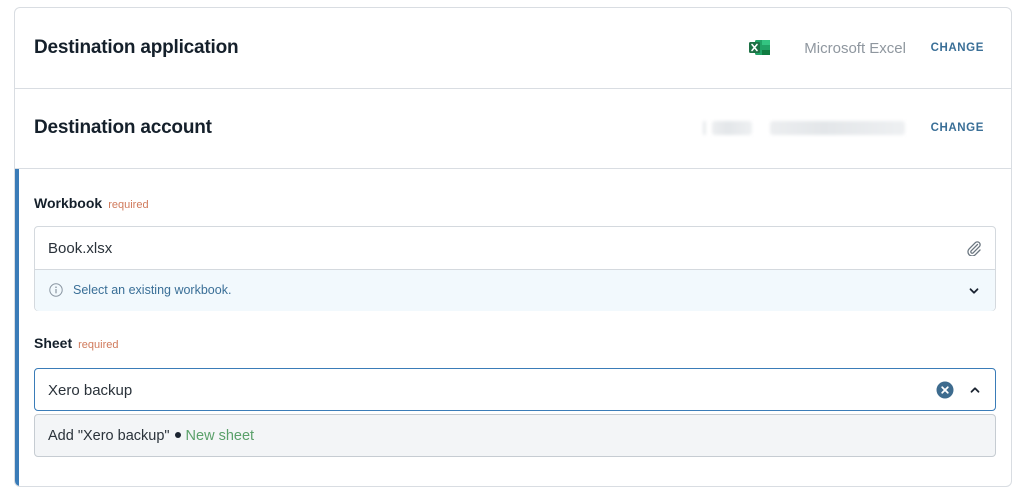 The image size is (1024, 487). Describe the element at coordinates (957, 128) in the screenshot. I see `change-account-button: CHANGE` at that location.